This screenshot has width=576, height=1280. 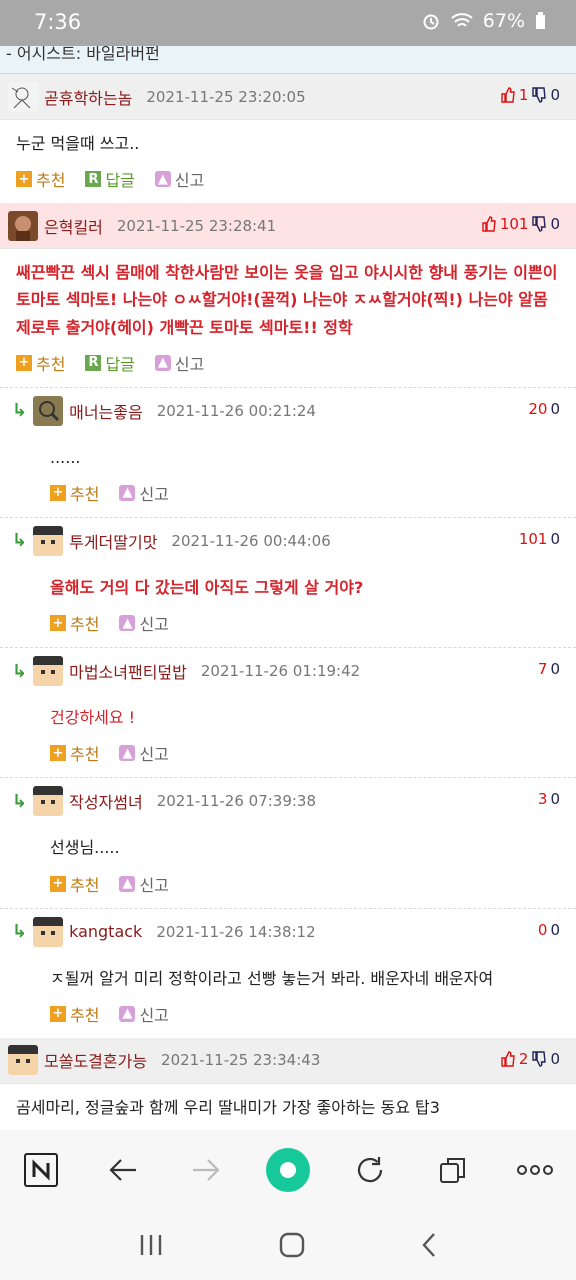 What do you see at coordinates (113, 541) in the screenshot?
I see `reply-nickname: 투게더딸기맛` at bounding box center [113, 541].